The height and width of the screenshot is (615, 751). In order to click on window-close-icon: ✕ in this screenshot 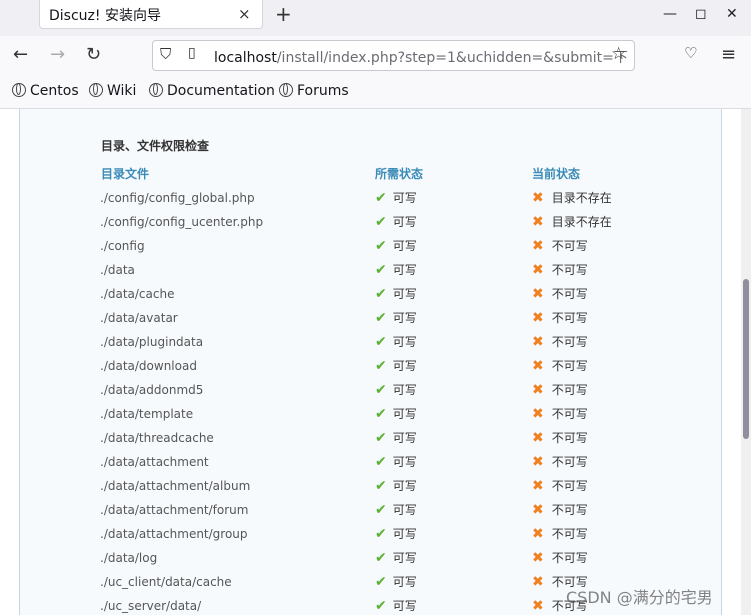, I will do `click(732, 14)`.